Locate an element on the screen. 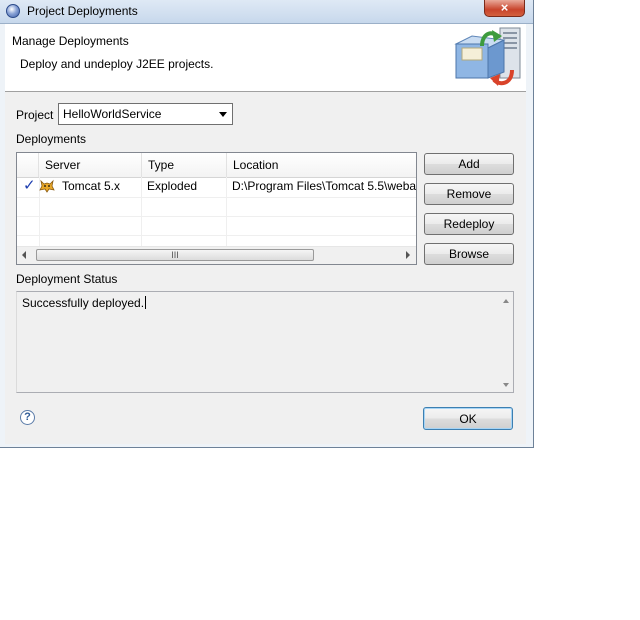  add-button: Add is located at coordinates (469, 164).